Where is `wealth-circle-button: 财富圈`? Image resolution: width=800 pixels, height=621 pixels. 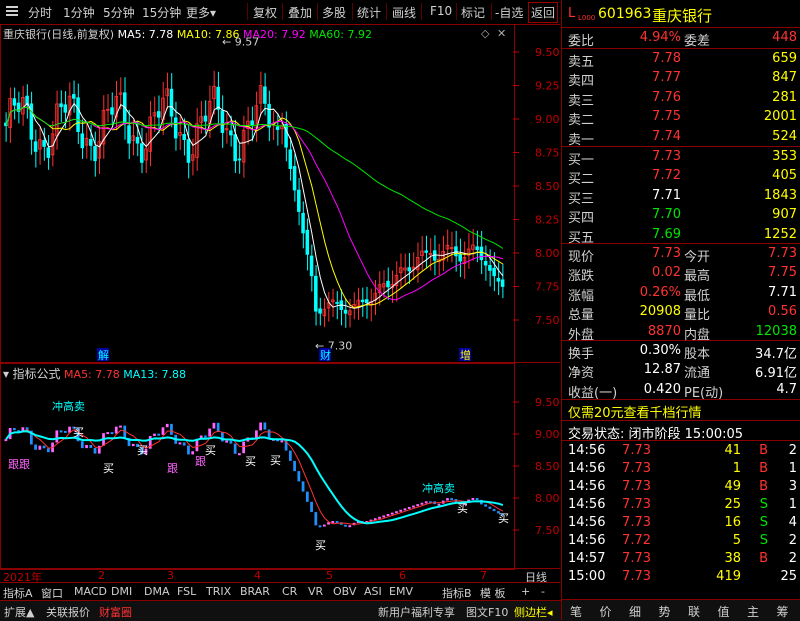 wealth-circle-button: 财富圈 is located at coordinates (115, 612).